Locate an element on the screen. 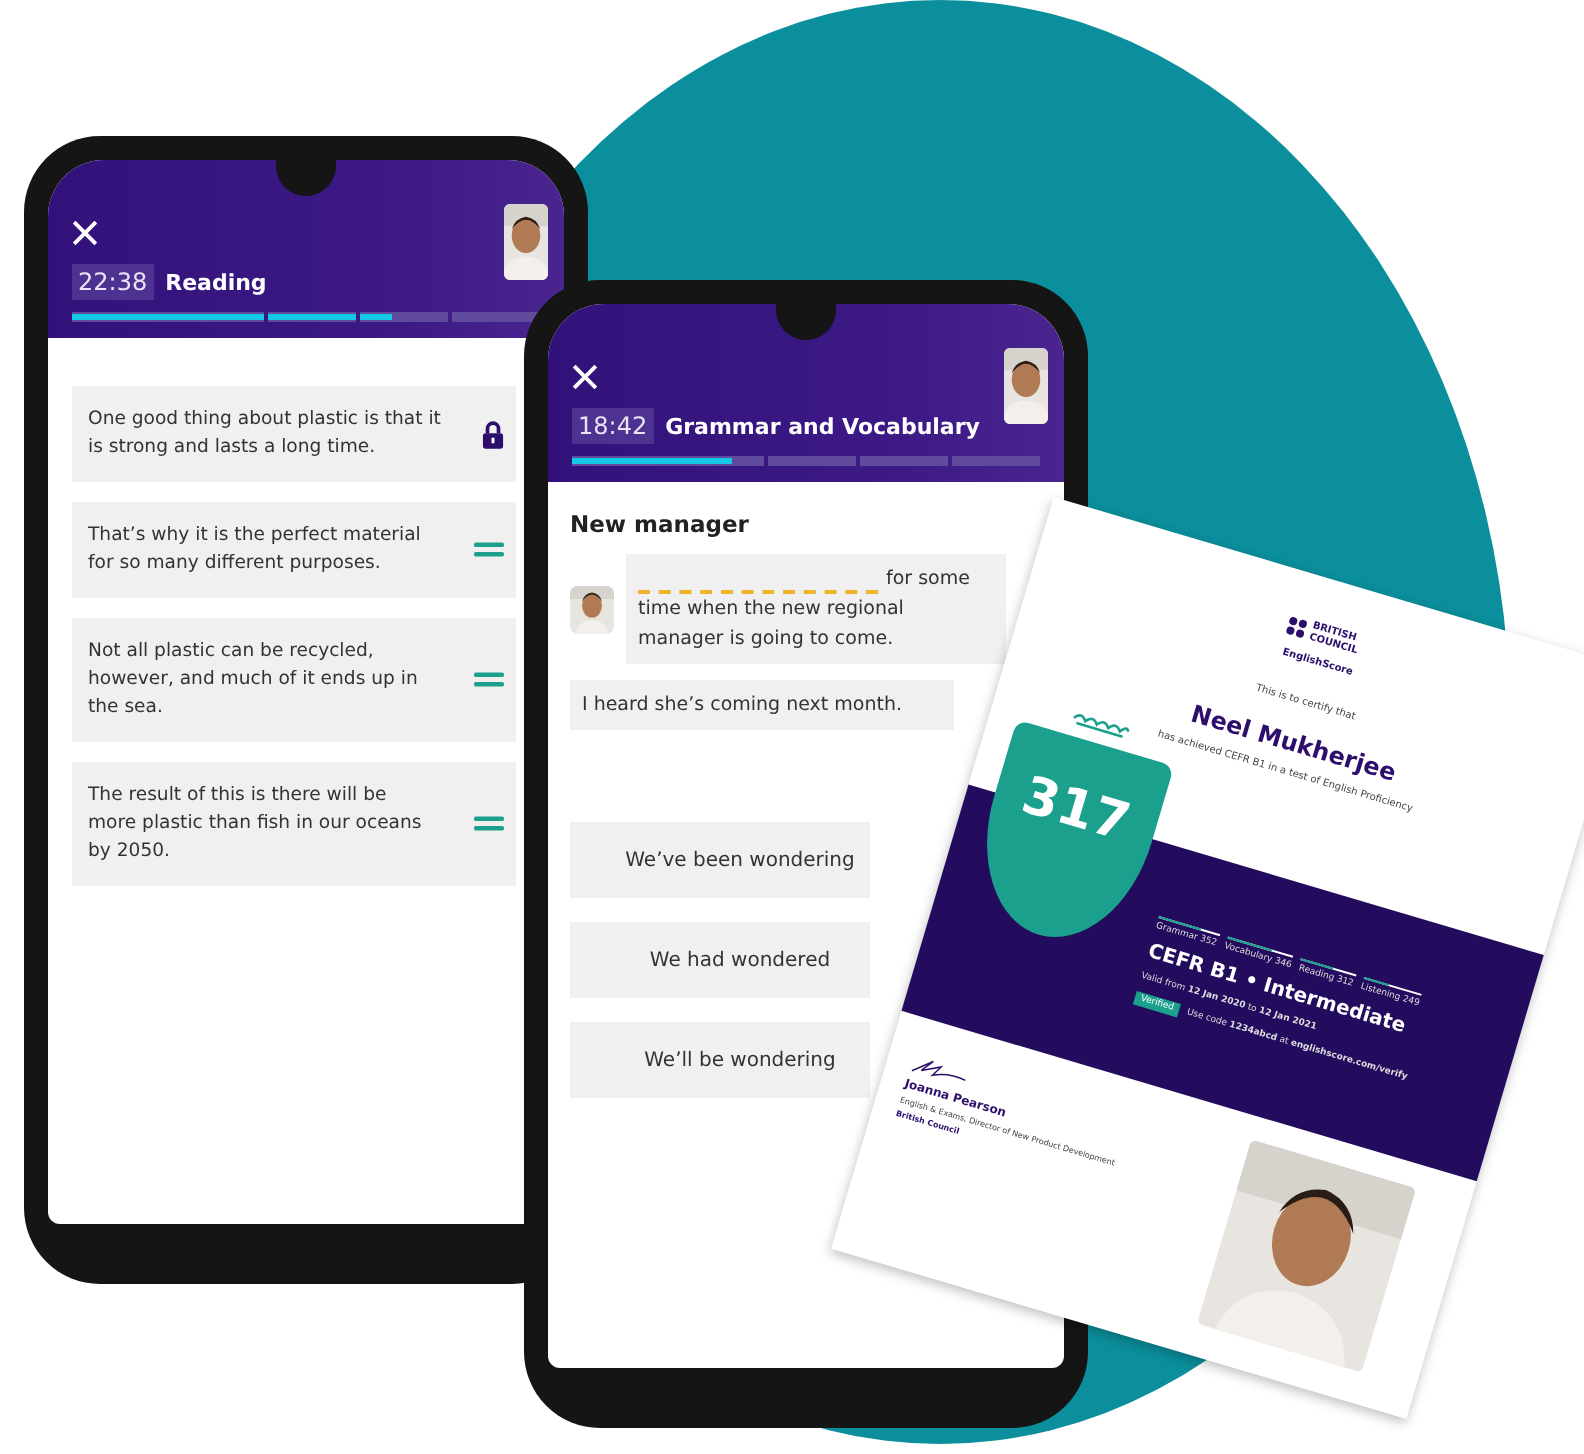 This screenshot has width=1584, height=1454. answer-option: We’ve been wondering is located at coordinates (720, 860).